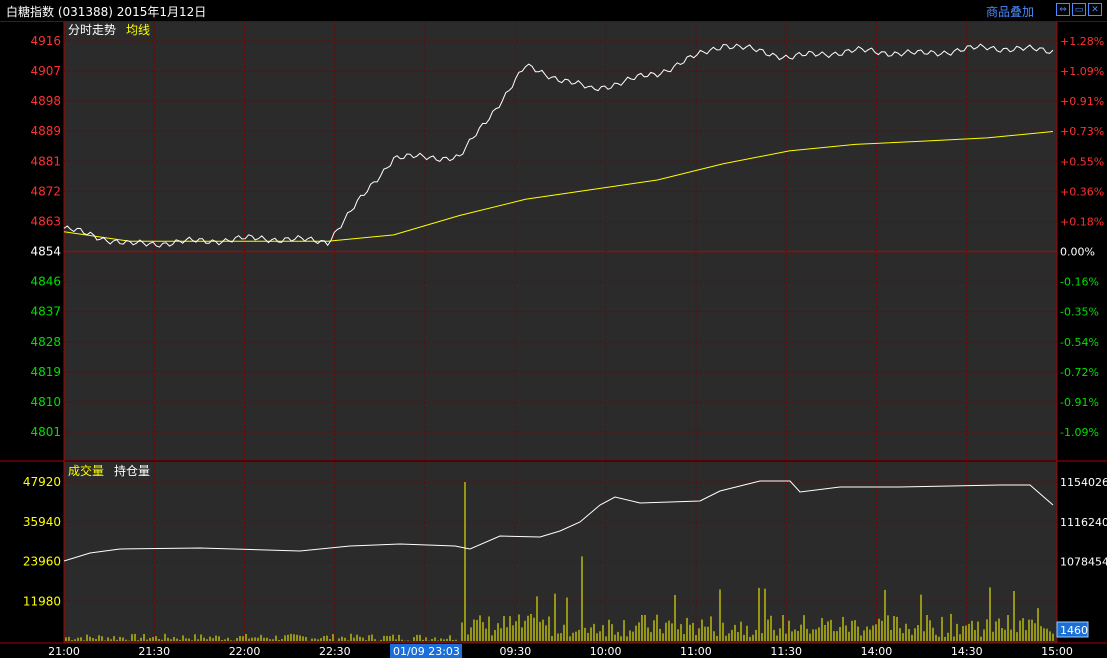  I want to click on oi-tick-label: 1116240, so click(1083, 522).